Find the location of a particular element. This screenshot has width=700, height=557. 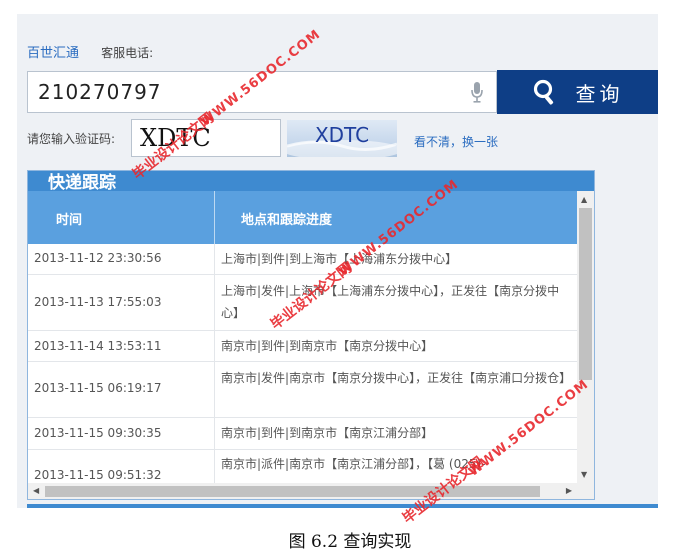

search-box is located at coordinates (262, 92).